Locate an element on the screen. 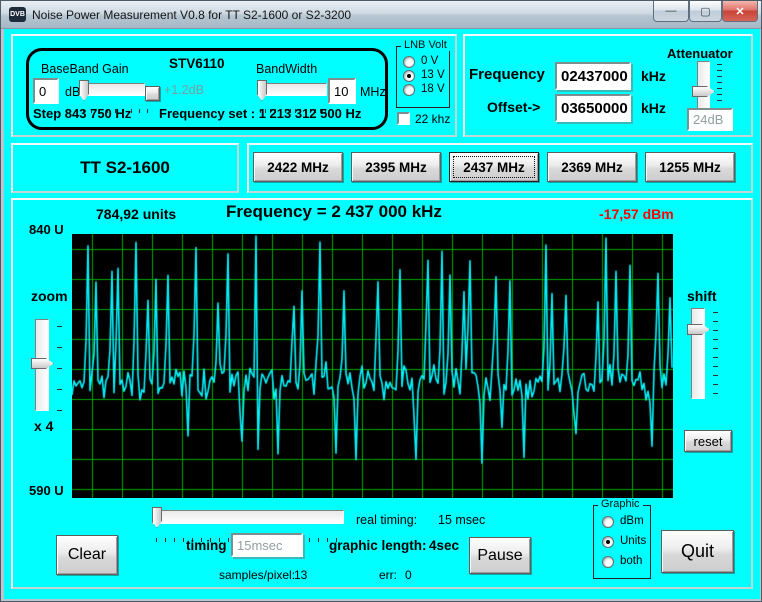  timing-label: timing is located at coordinates (206, 545).